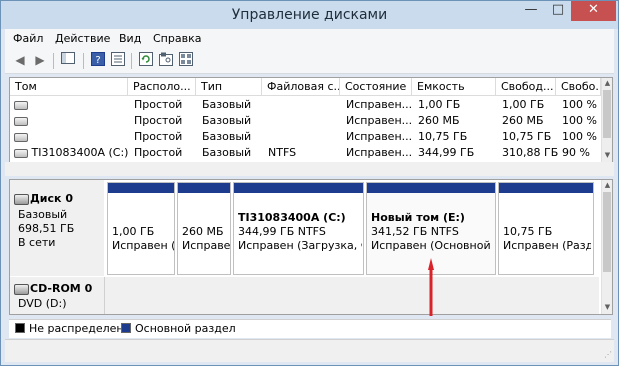  Describe the element at coordinates (146, 61) in the screenshot. I see `refresh-icon` at that location.